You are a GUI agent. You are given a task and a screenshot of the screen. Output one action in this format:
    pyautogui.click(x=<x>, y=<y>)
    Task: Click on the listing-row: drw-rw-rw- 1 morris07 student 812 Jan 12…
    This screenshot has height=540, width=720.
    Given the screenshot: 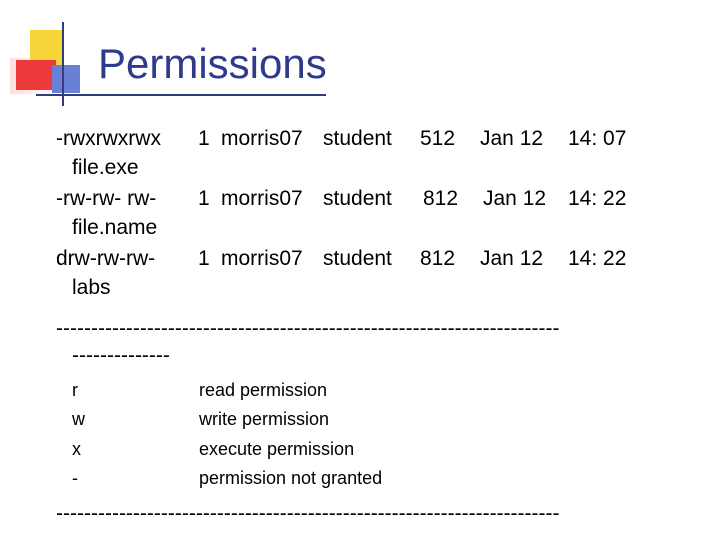 What is the action you would take?
    pyautogui.click(x=341, y=259)
    